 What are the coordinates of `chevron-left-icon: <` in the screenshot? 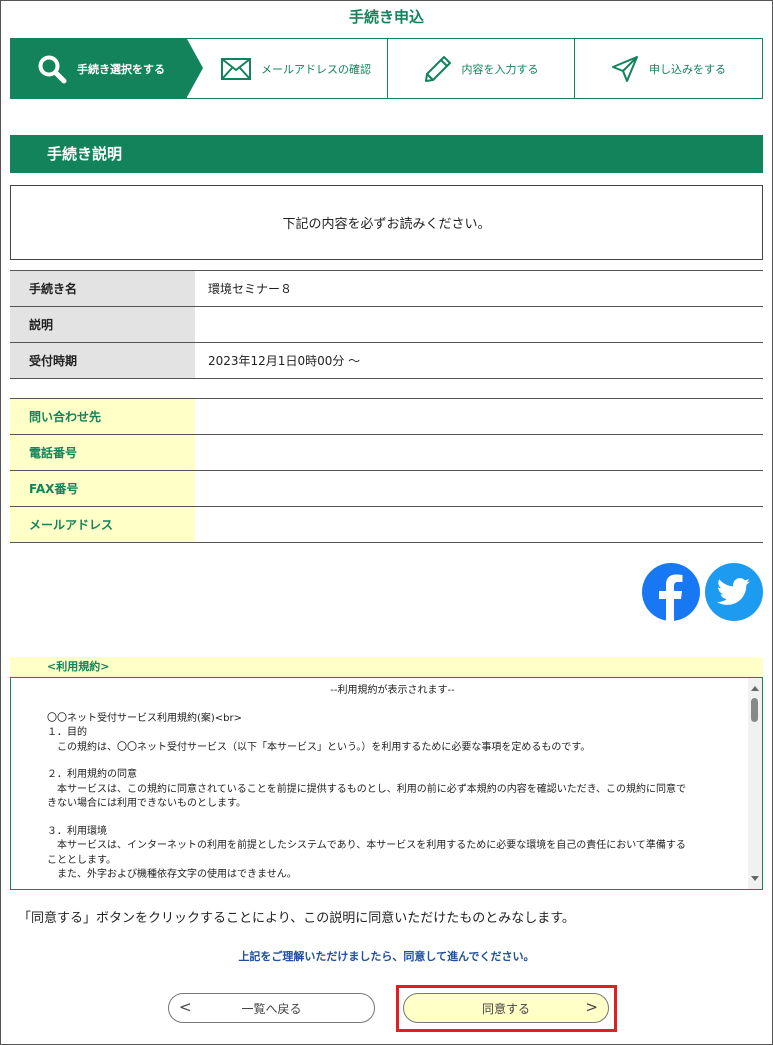 It's located at (185, 1007).